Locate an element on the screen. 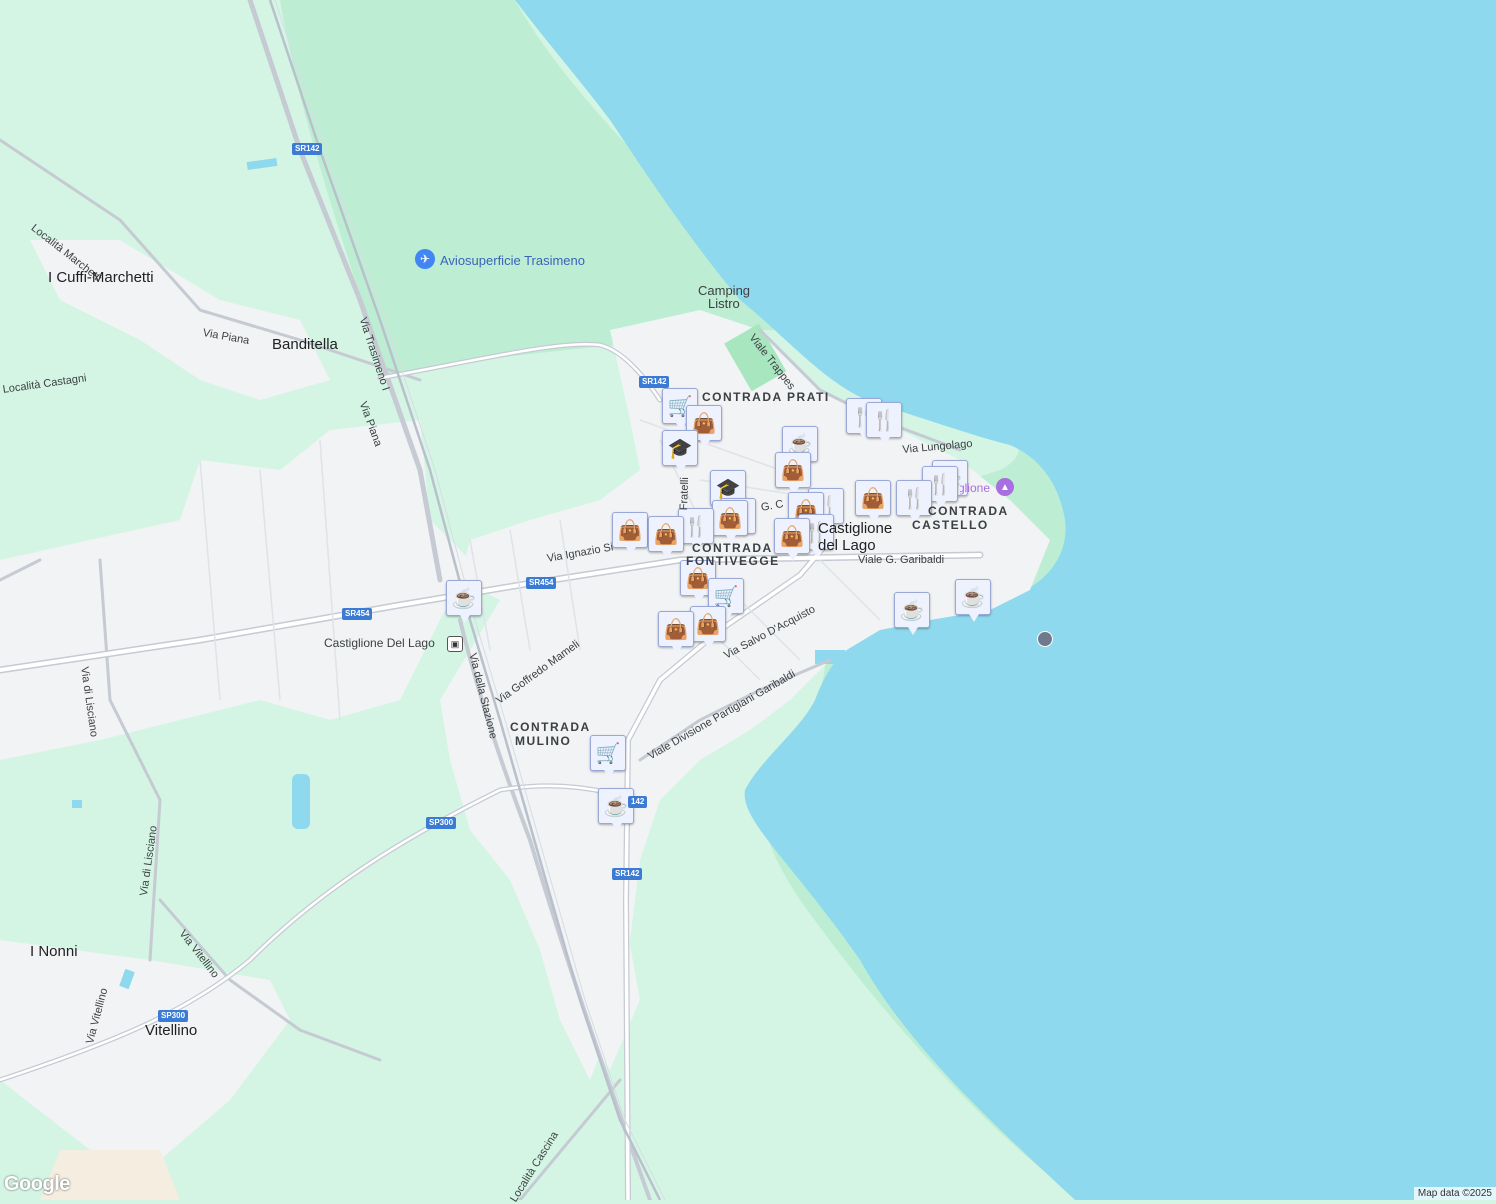 This screenshot has width=1496, height=1204. place-label: I Nonni is located at coordinates (54, 951).